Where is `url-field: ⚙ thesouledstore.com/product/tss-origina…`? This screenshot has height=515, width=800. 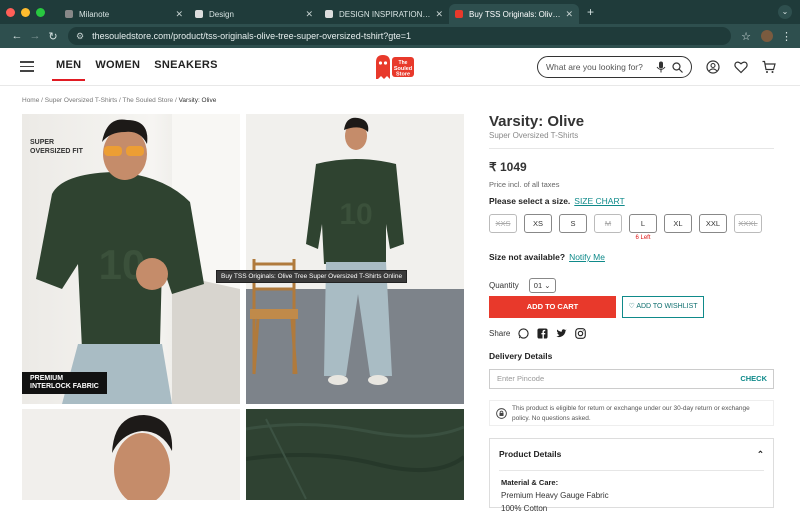
url-field: ⚙ thesouledstore.com/product/tss-origina… is located at coordinates (400, 36).